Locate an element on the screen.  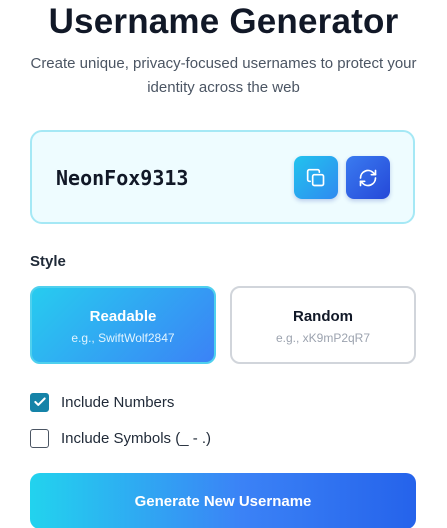
include-numbers-label: Include Numbers is located at coordinates (118, 402).